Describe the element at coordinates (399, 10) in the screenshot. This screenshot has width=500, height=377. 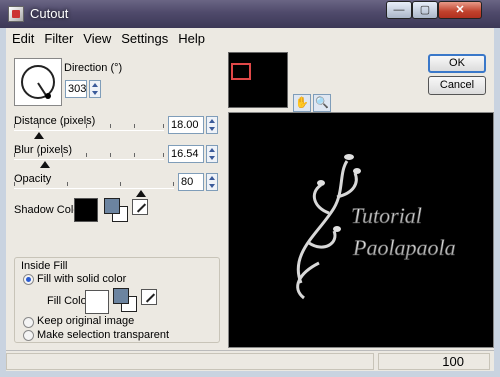
I see `minimize-button: —` at that location.